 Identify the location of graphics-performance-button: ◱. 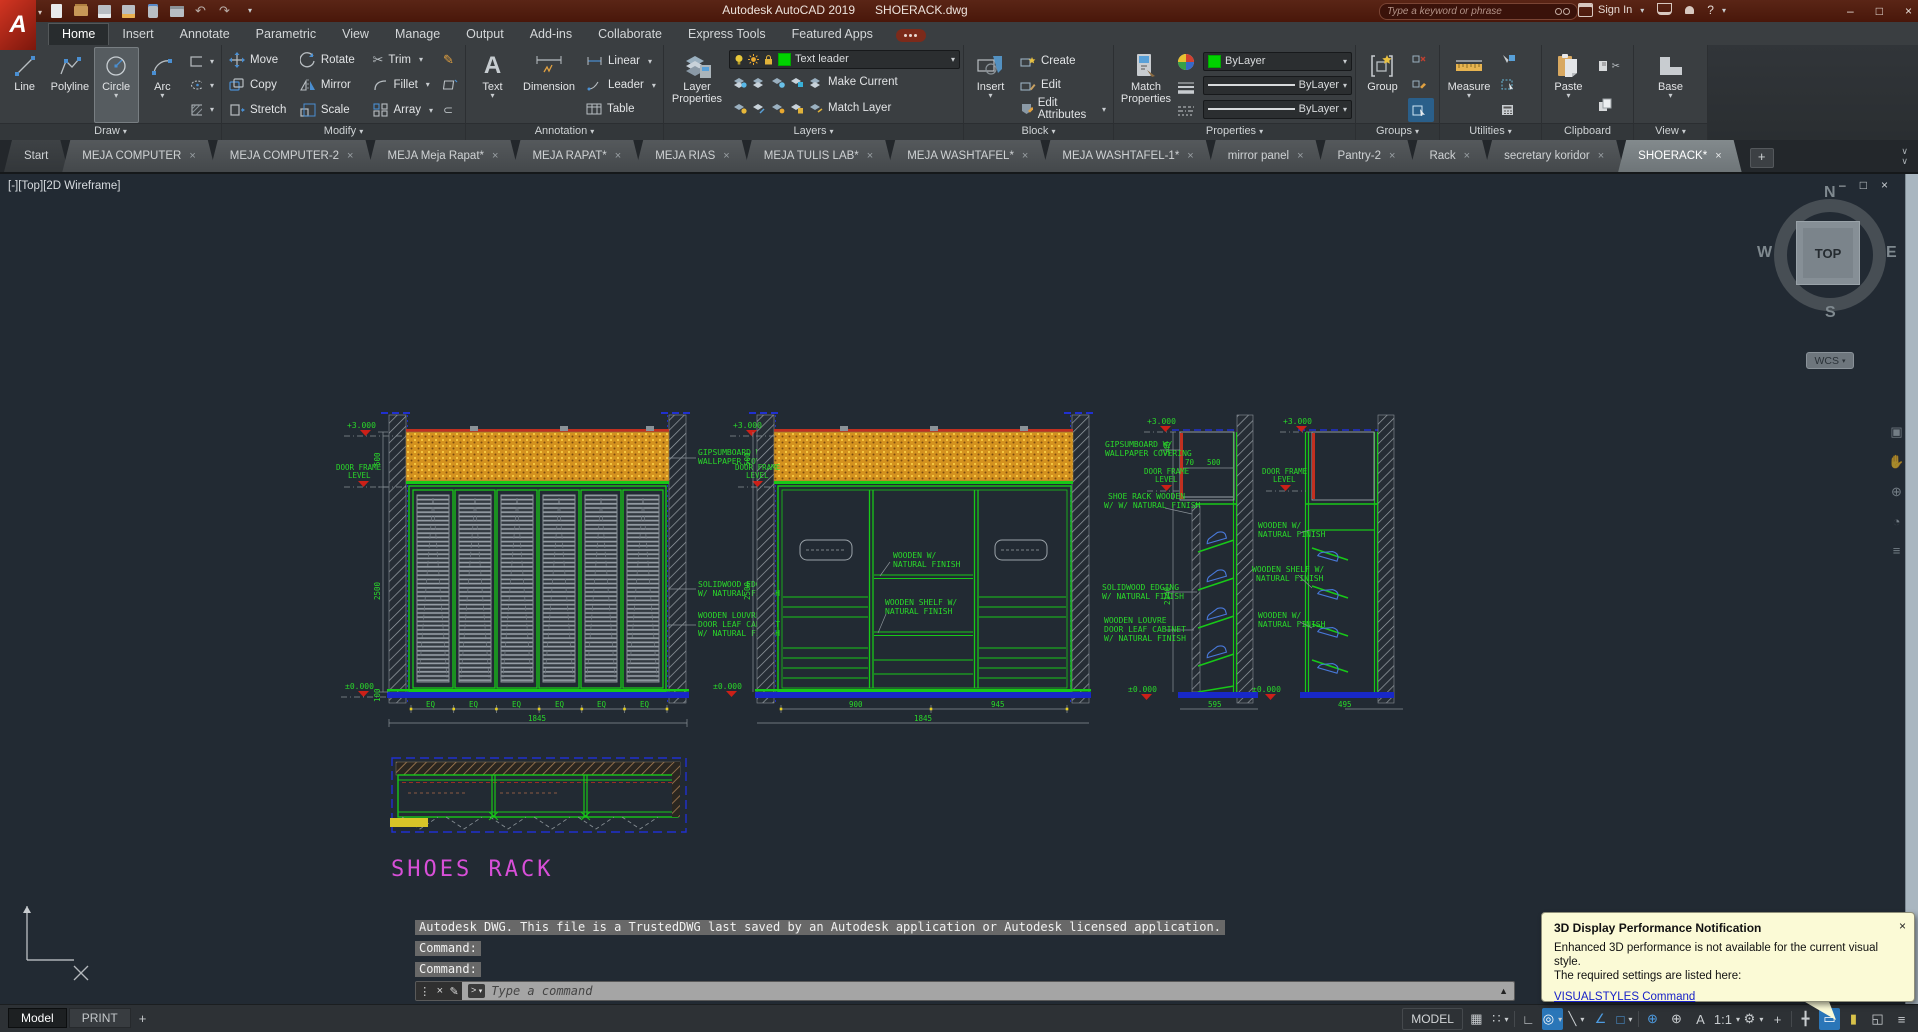
(1877, 1019).